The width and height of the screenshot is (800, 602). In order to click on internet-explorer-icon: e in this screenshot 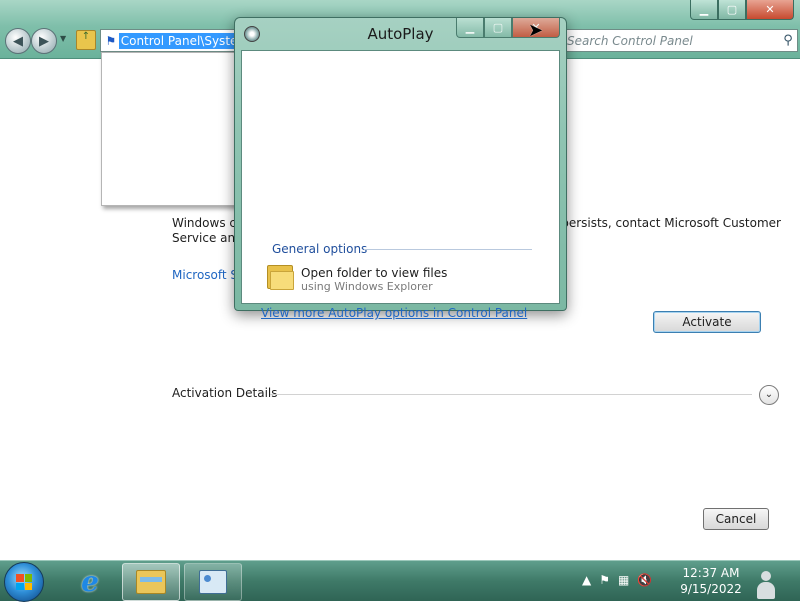, I will do `click(90, 581)`.